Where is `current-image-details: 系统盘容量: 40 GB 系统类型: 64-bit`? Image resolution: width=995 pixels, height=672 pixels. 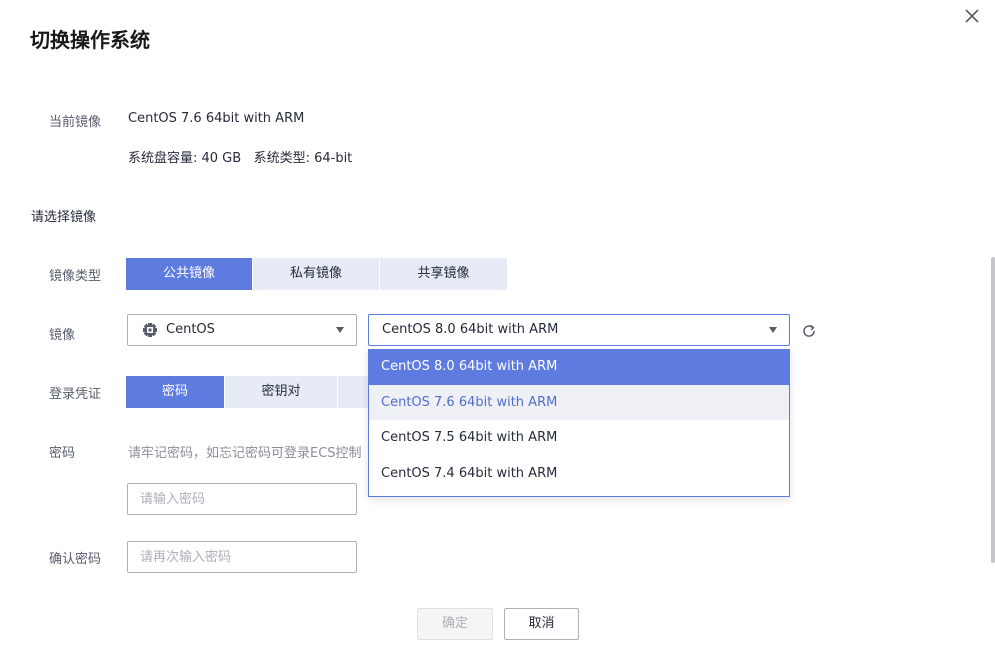 current-image-details: 系统盘容量: 40 GB 系统类型: 64-bit is located at coordinates (240, 158).